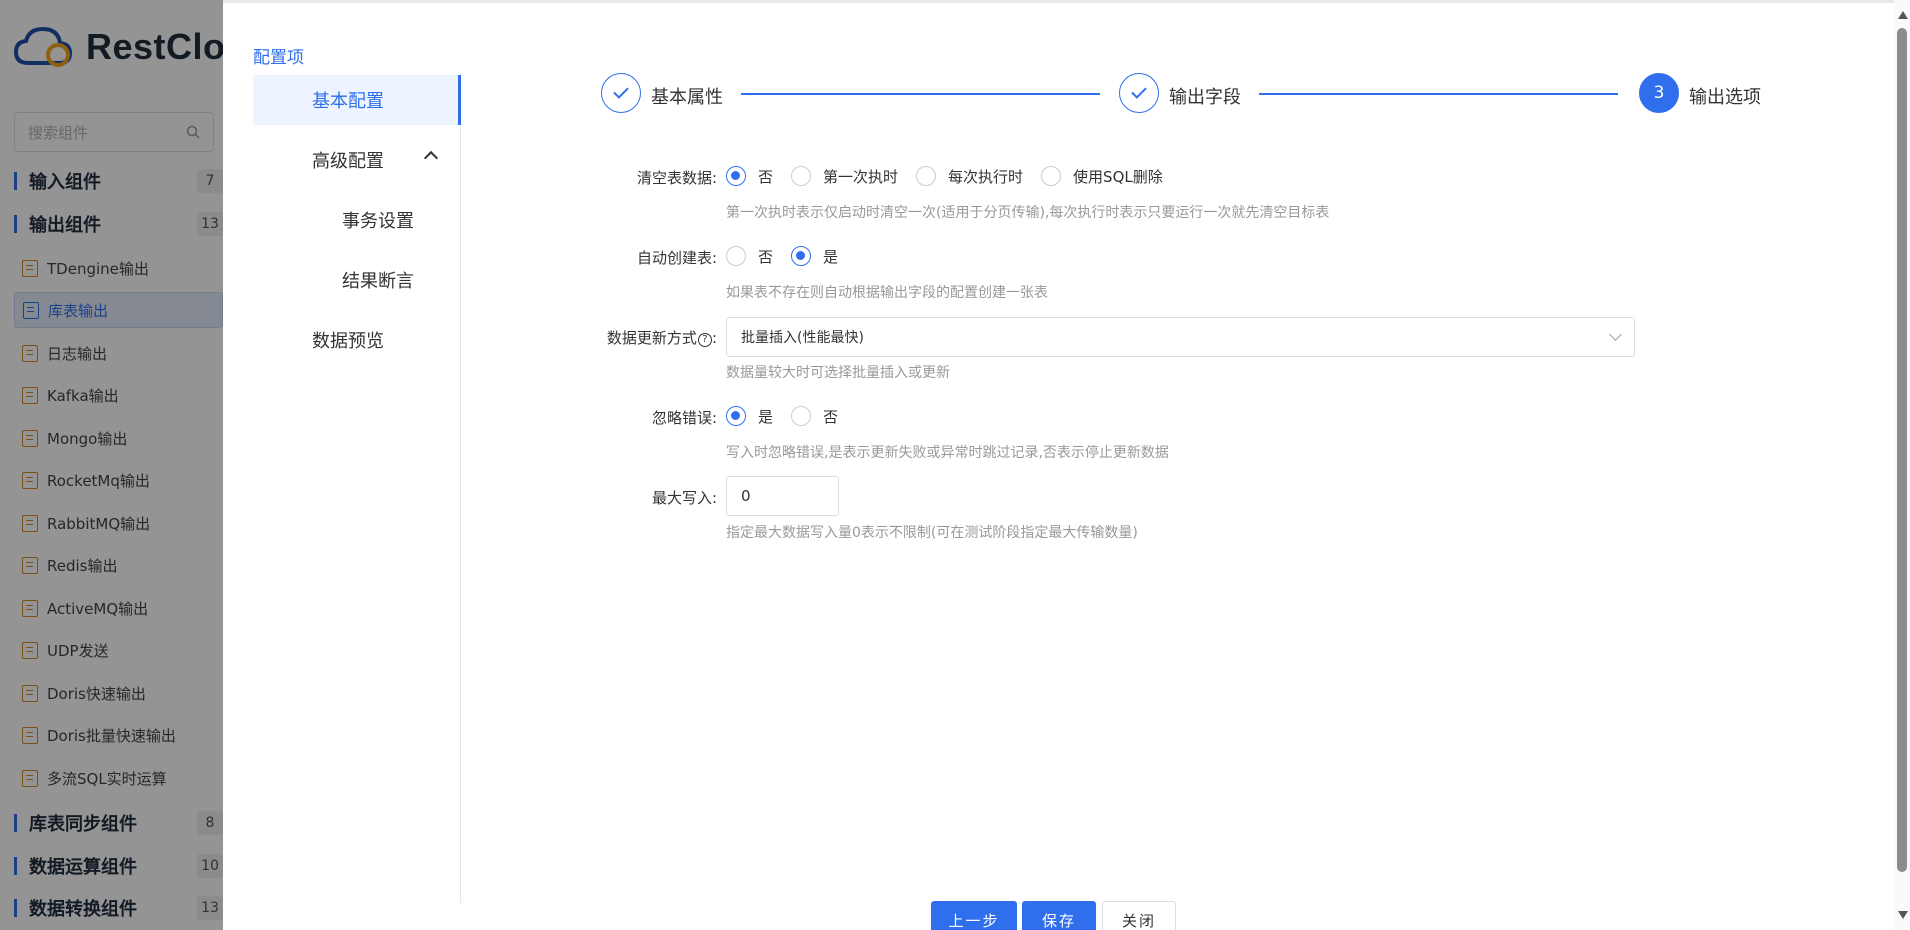 The height and width of the screenshot is (930, 1910). Describe the element at coordinates (986, 176) in the screenshot. I see `radio-label: 每次执行时` at that location.